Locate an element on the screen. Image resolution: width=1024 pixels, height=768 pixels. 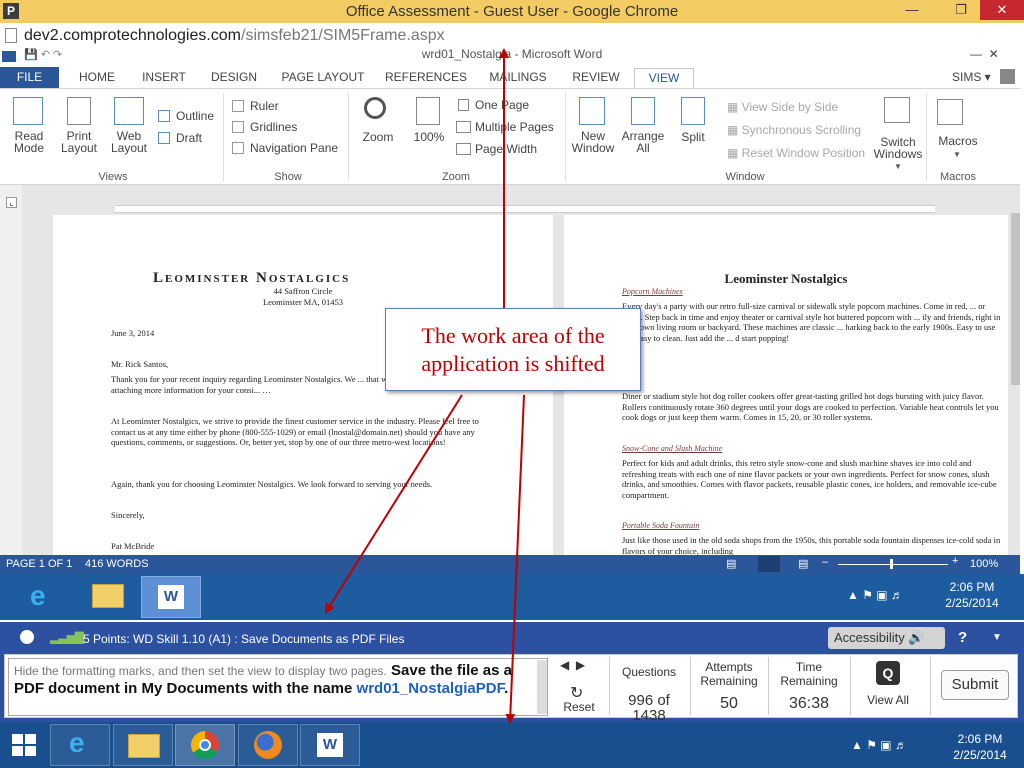
windows-taskbar: e W ▲ ⚑ ▣ ♬ 2:06 PM 2/25/2014 is located at coordinates (512, 745).